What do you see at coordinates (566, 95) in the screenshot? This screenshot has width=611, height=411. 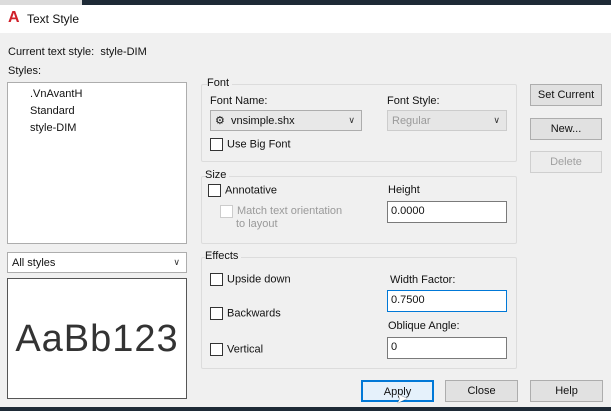 I see `set-current-button: Set Current` at bounding box center [566, 95].